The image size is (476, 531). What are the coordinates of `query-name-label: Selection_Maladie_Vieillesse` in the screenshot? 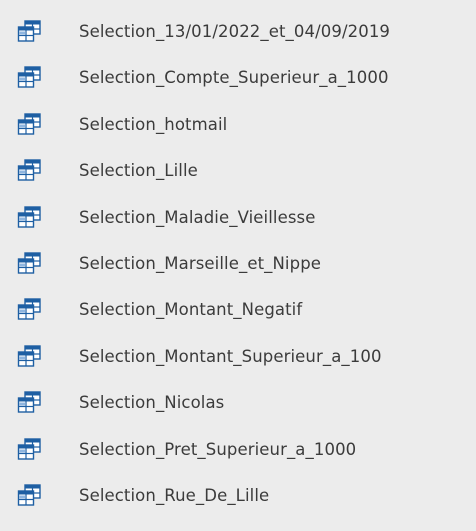 It's located at (197, 217).